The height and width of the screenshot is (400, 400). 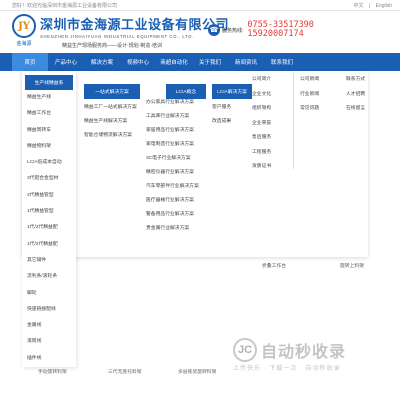 I want to click on watermark-logo: JC, so click(x=245, y=350).